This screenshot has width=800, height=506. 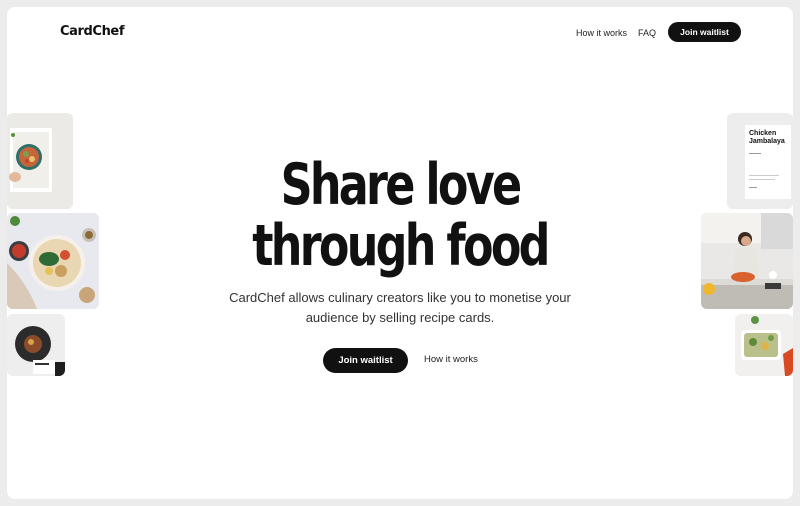 I want to click on food-image-cooking-woman, so click(x=747, y=261).